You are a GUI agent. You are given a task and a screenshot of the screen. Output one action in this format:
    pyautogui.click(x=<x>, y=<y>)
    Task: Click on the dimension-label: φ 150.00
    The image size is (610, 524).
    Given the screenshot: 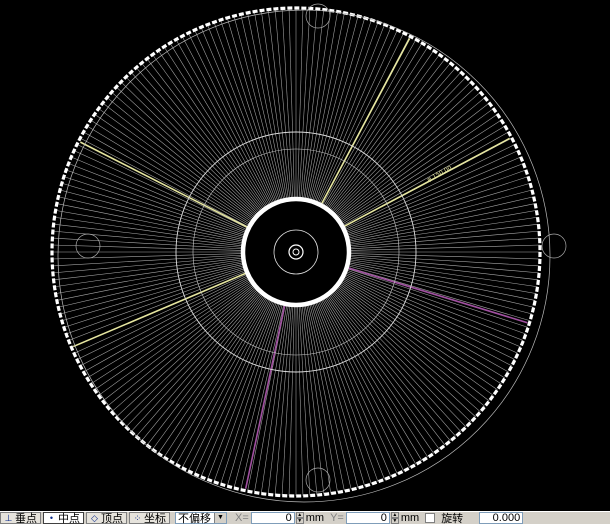 What is the action you would take?
    pyautogui.click(x=439, y=173)
    